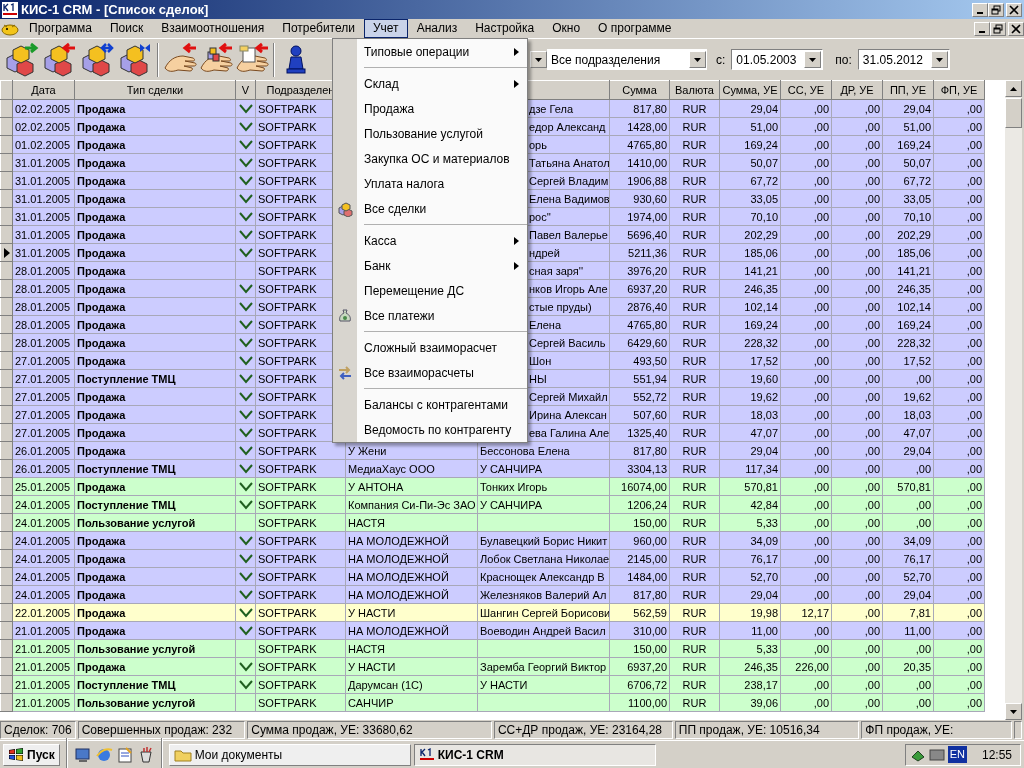 This screenshot has height=768, width=1024. Describe the element at coordinates (395, 209) in the screenshot. I see `menu-option-label: Все сделки` at that location.